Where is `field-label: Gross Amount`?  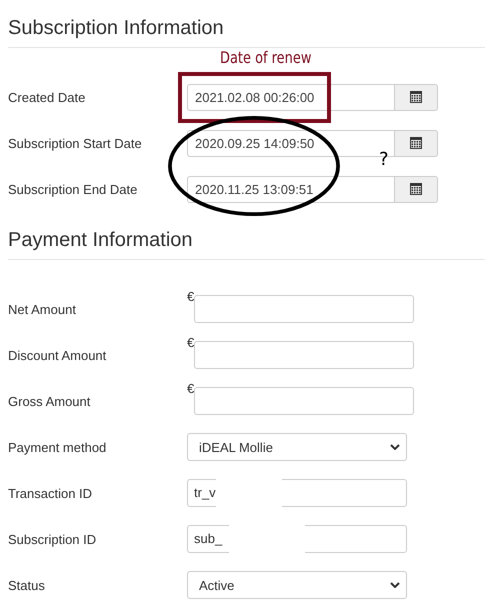
field-label: Gross Amount is located at coordinates (50, 401).